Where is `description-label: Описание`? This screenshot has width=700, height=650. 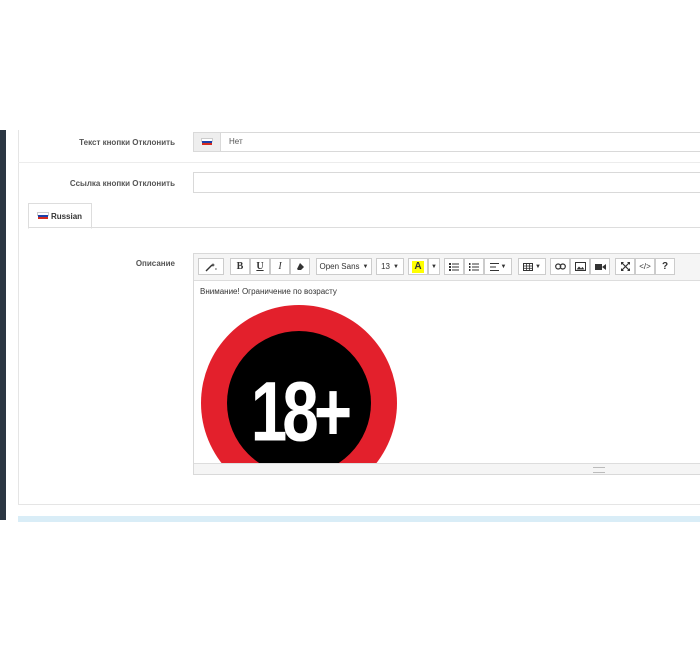
description-label: Описание is located at coordinates (155, 263).